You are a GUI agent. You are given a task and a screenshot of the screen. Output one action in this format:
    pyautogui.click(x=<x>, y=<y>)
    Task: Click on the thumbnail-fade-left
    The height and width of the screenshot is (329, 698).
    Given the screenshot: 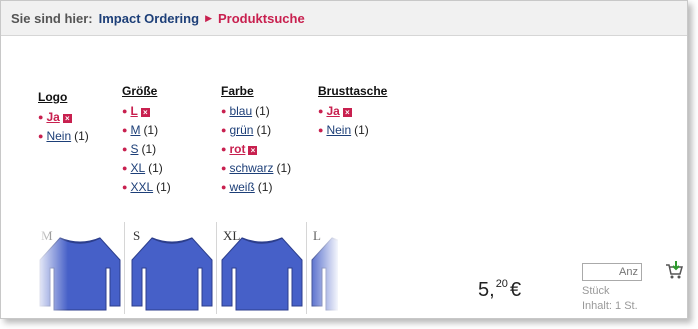 What is the action you would take?
    pyautogui.click(x=53, y=268)
    